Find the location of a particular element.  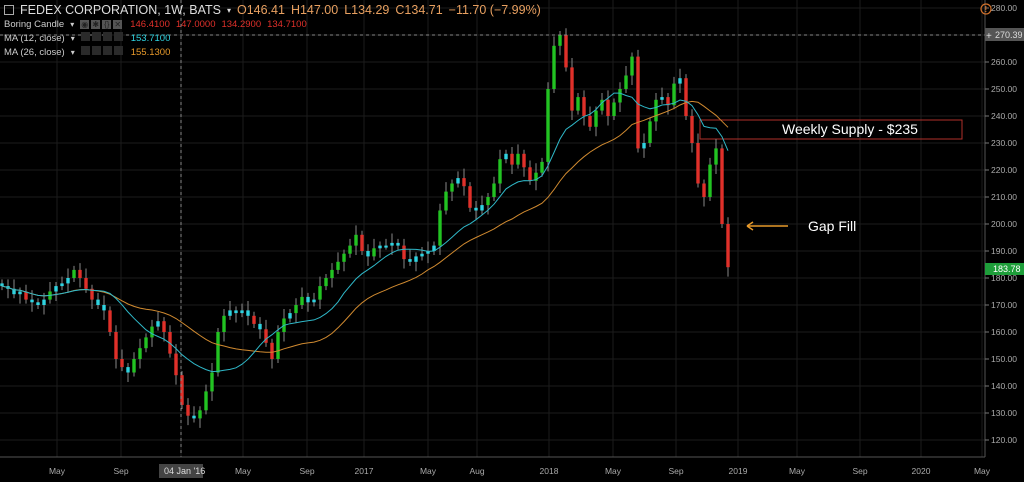

indicator-ma26: MA (26, close) ▾ 155.1300 is located at coordinates (272, 52).